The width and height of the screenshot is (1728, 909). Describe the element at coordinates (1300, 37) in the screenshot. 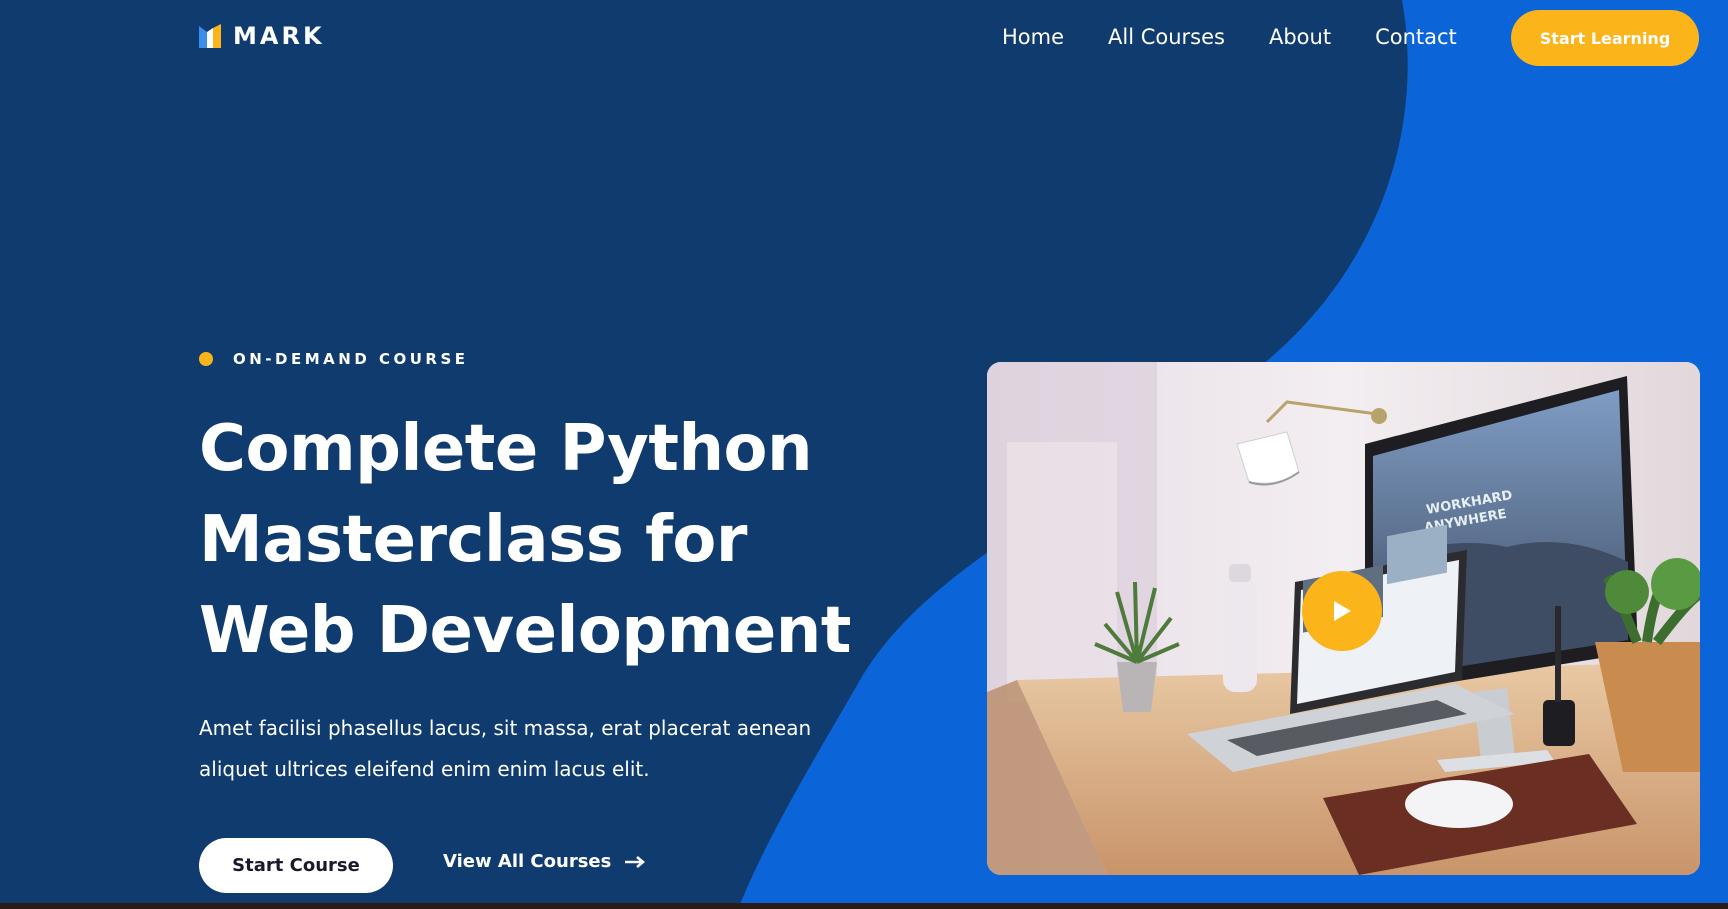

I see `nav-about: About` at that location.